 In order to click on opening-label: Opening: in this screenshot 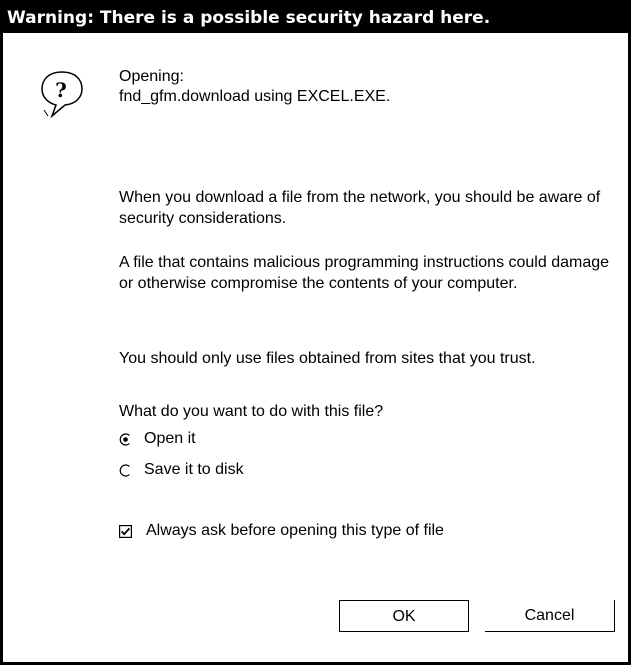, I will do `click(151, 76)`.